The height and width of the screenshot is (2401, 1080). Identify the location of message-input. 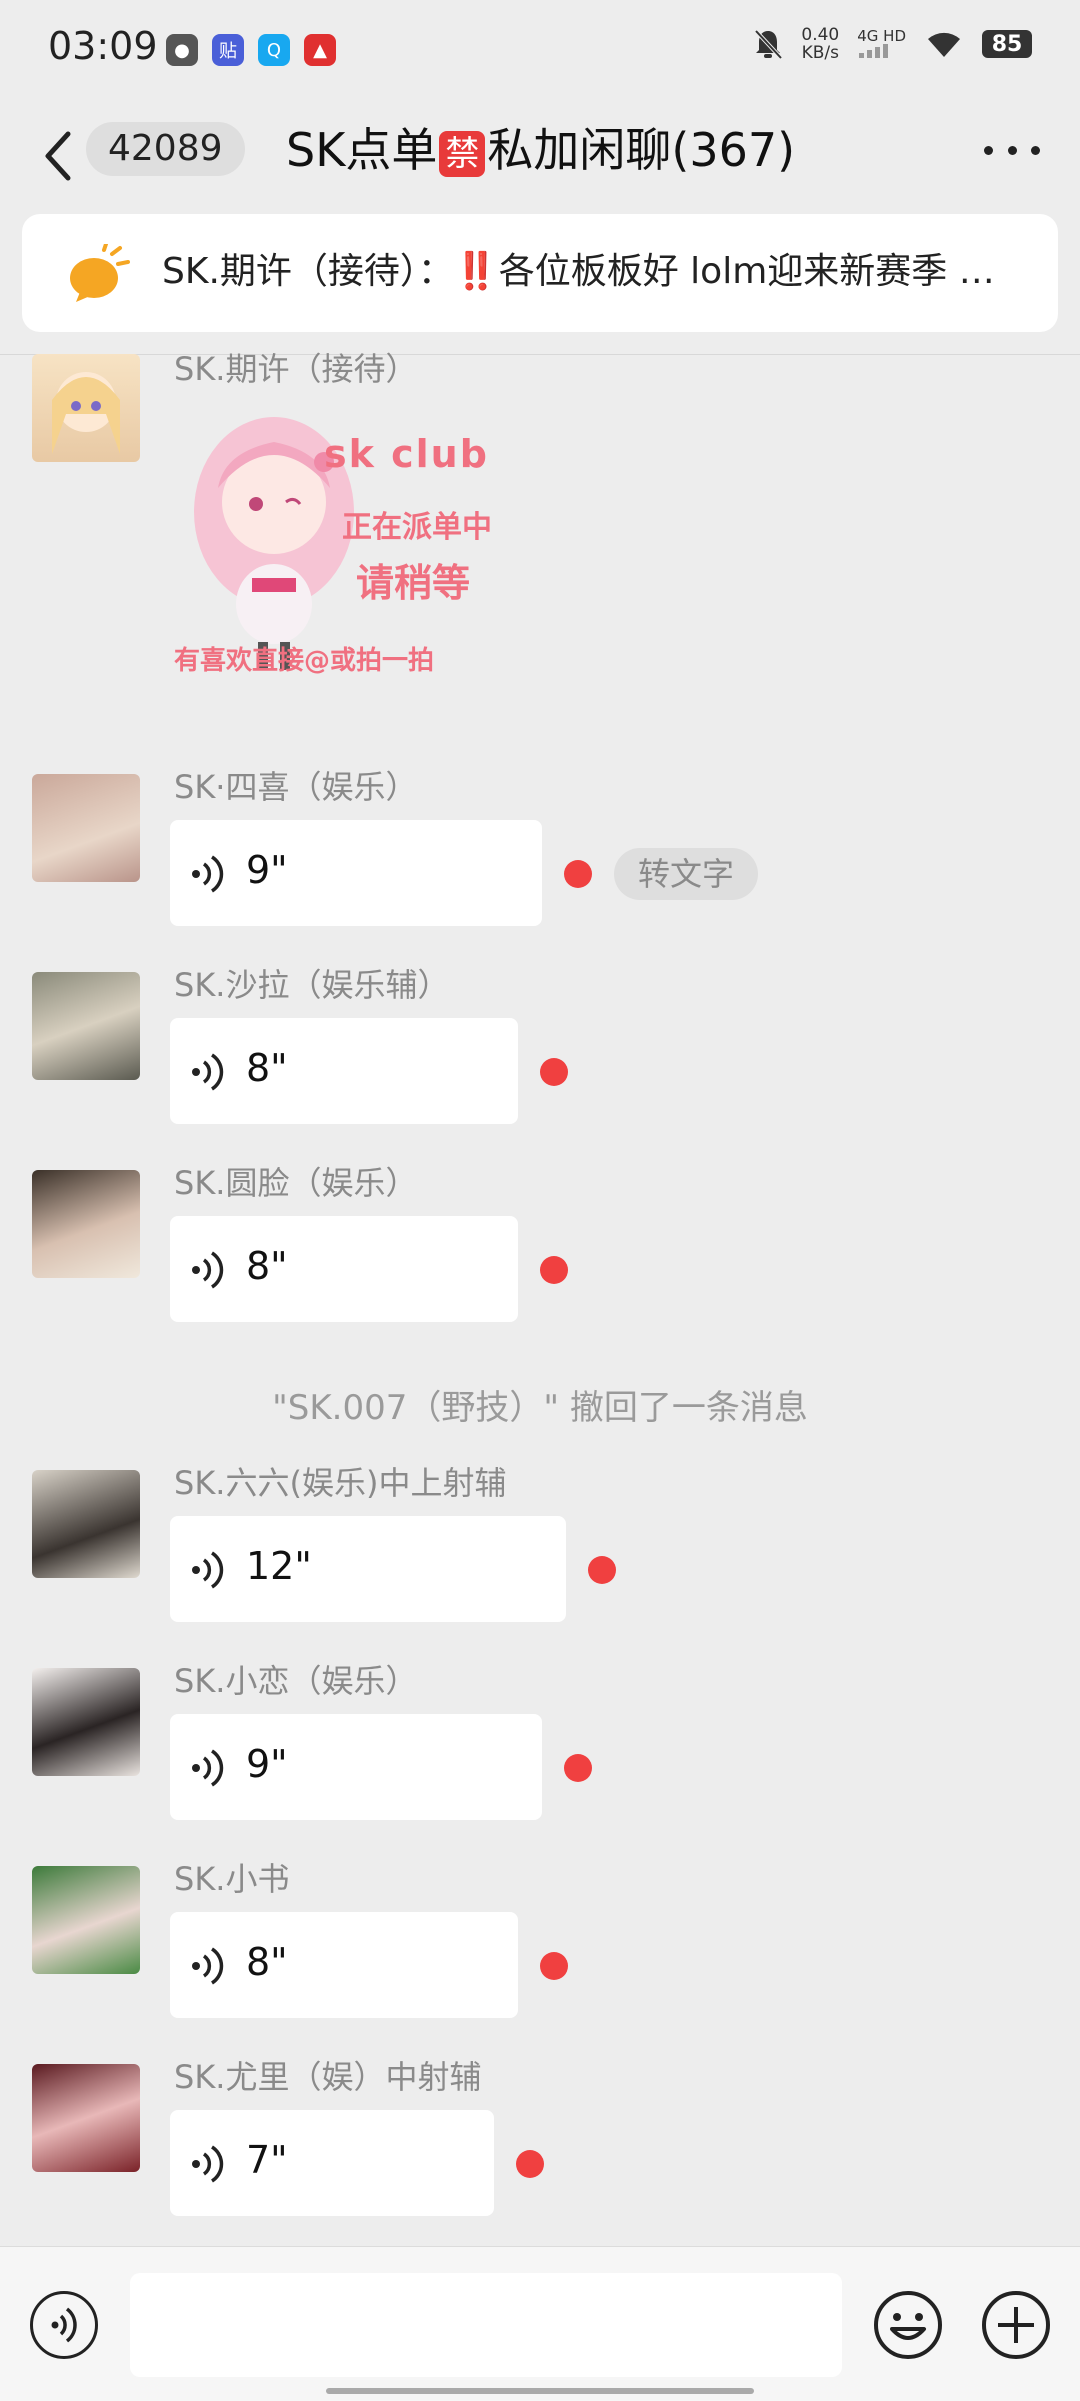
(486, 2325).